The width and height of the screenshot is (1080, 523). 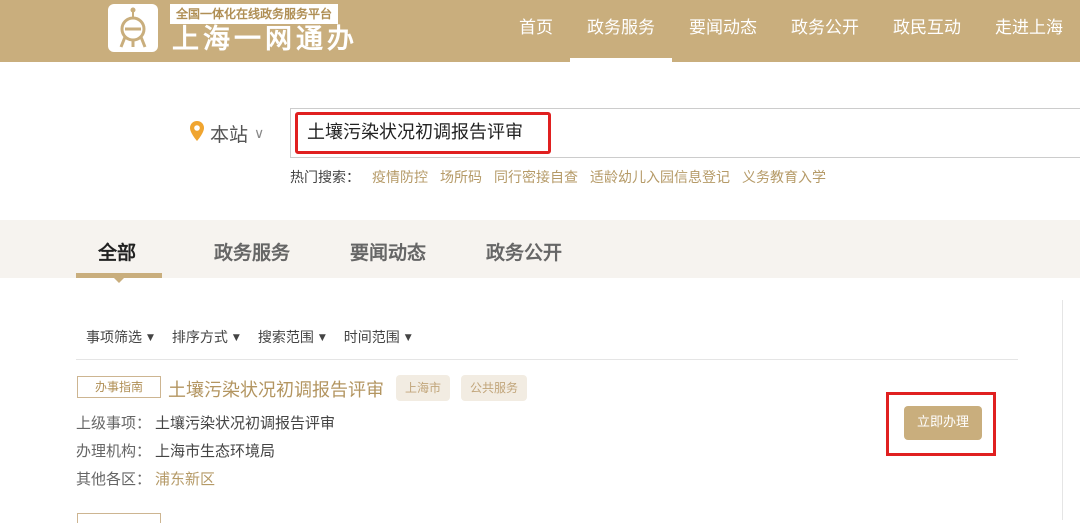 I want to click on category-badge: 公共服务, so click(x=494, y=388).